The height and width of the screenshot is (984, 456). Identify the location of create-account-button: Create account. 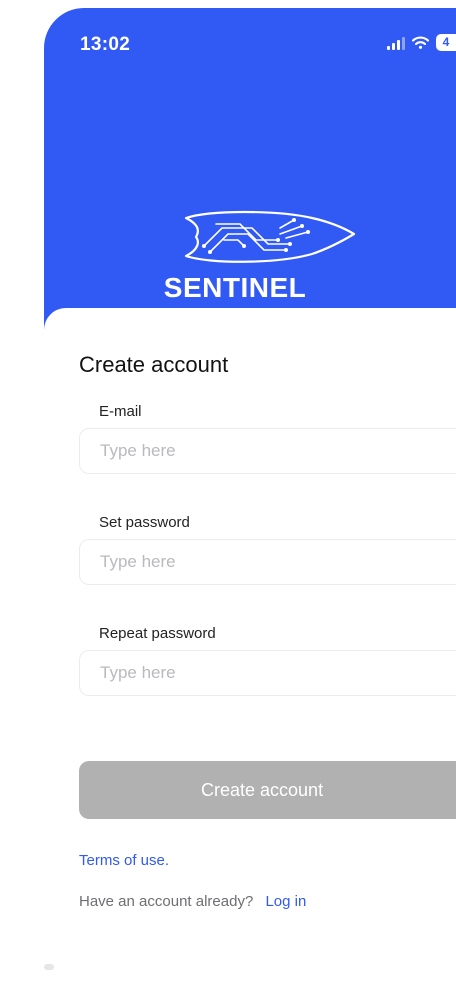
(267, 790).